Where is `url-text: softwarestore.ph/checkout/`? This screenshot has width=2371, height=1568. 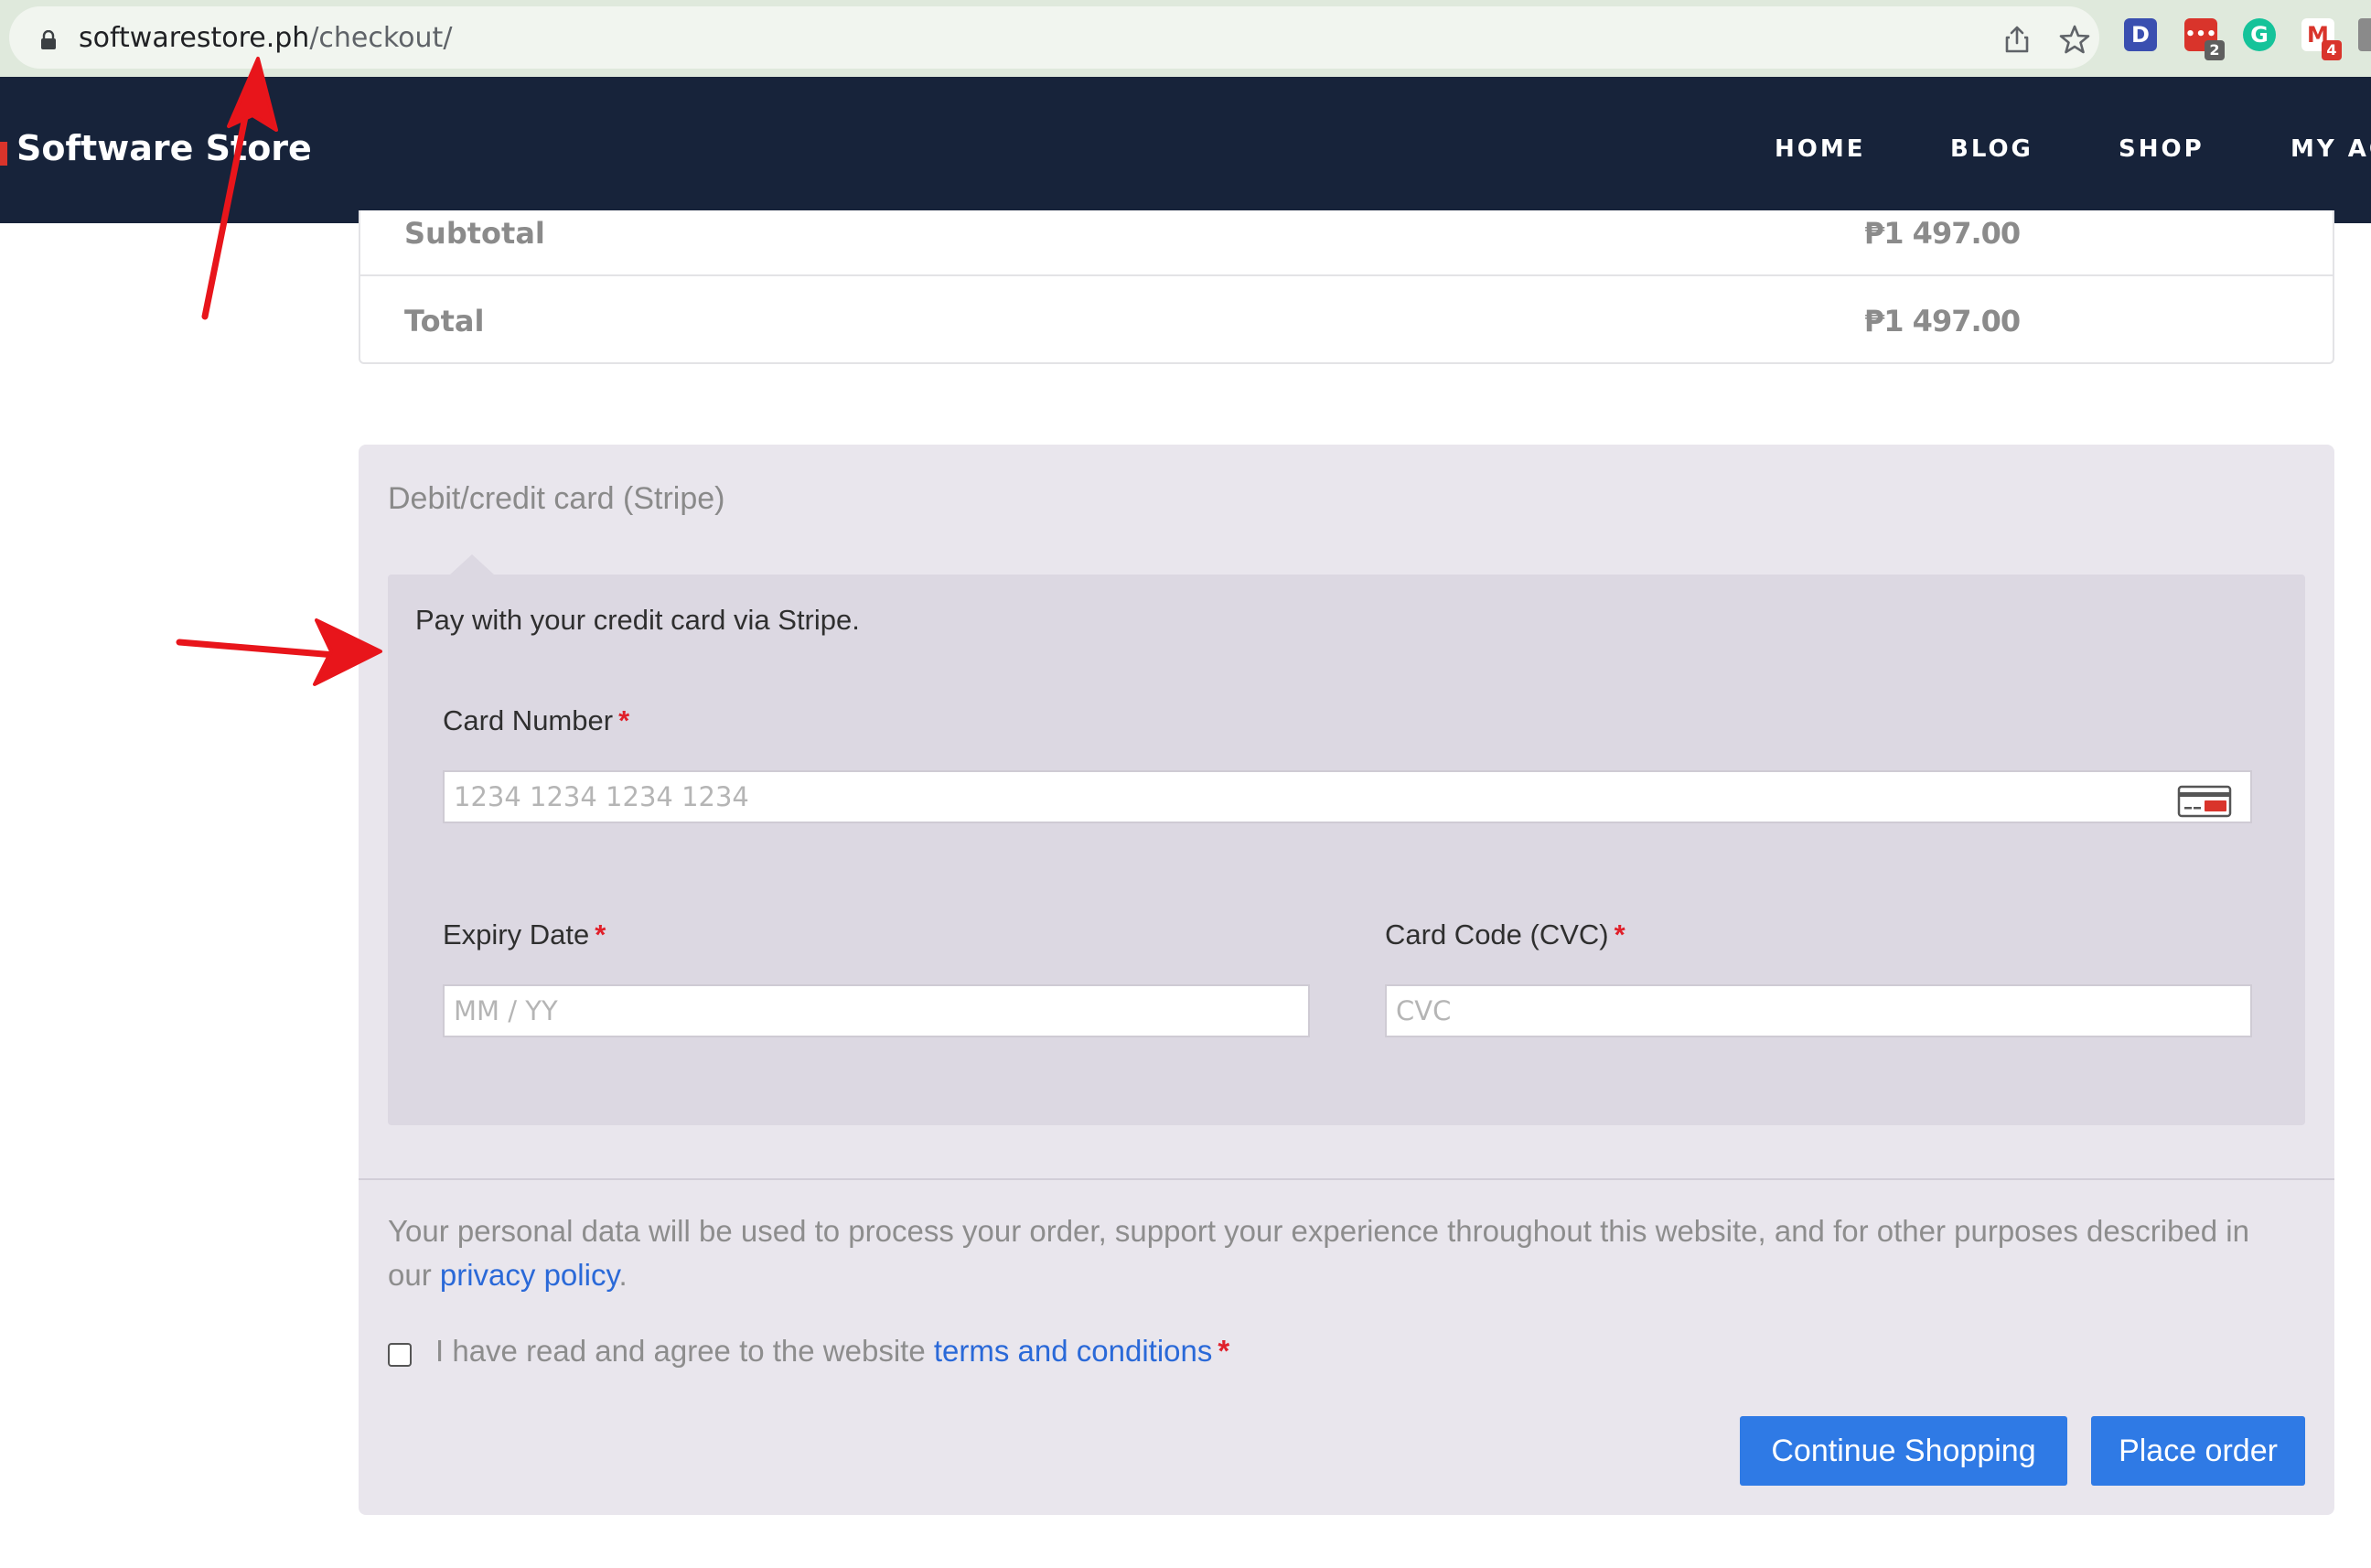
url-text: softwarestore.ph/checkout/ is located at coordinates (266, 38).